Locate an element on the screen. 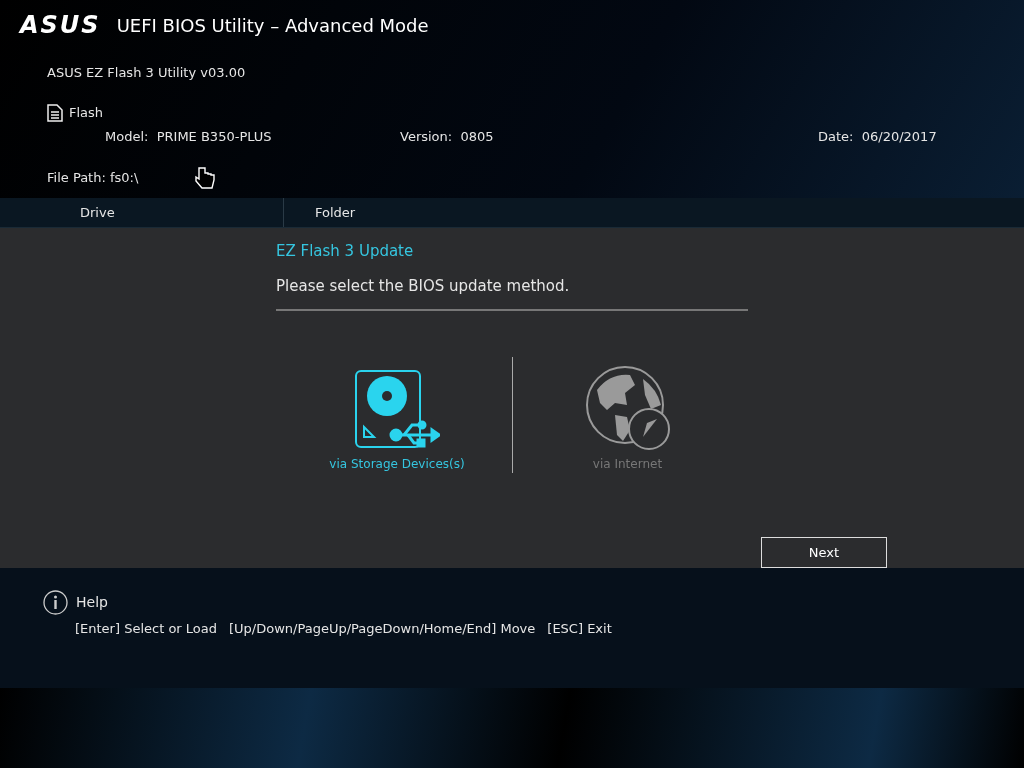 This screenshot has width=1024, height=768. dialog-title: EZ Flash 3 Update is located at coordinates (345, 251).